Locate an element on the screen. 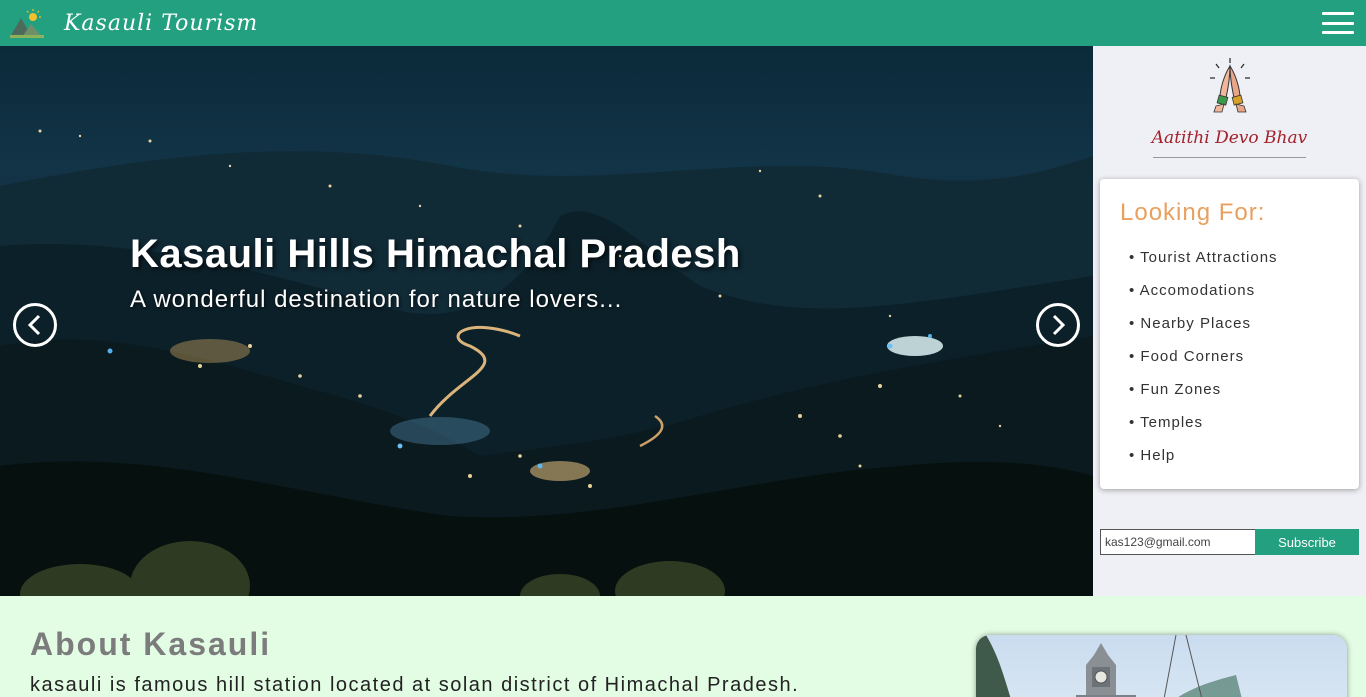 The image size is (1366, 697). greeting-divider is located at coordinates (1229, 157).